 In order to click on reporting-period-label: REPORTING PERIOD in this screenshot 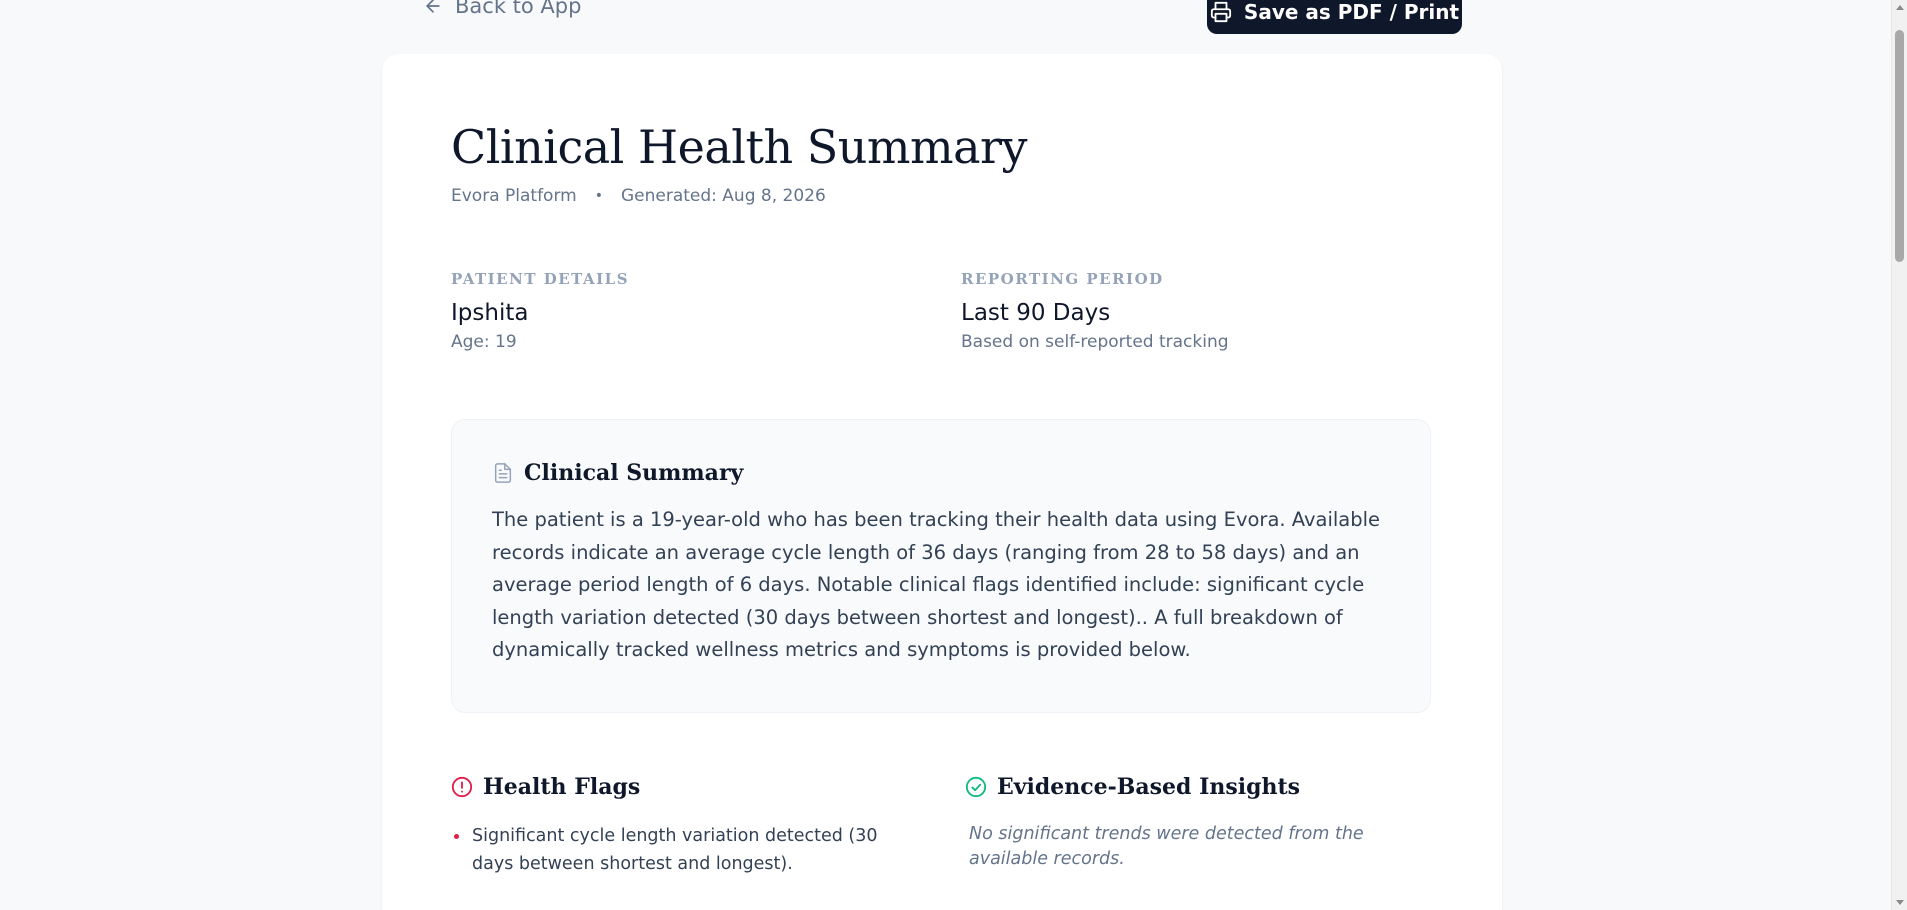, I will do `click(1062, 279)`.